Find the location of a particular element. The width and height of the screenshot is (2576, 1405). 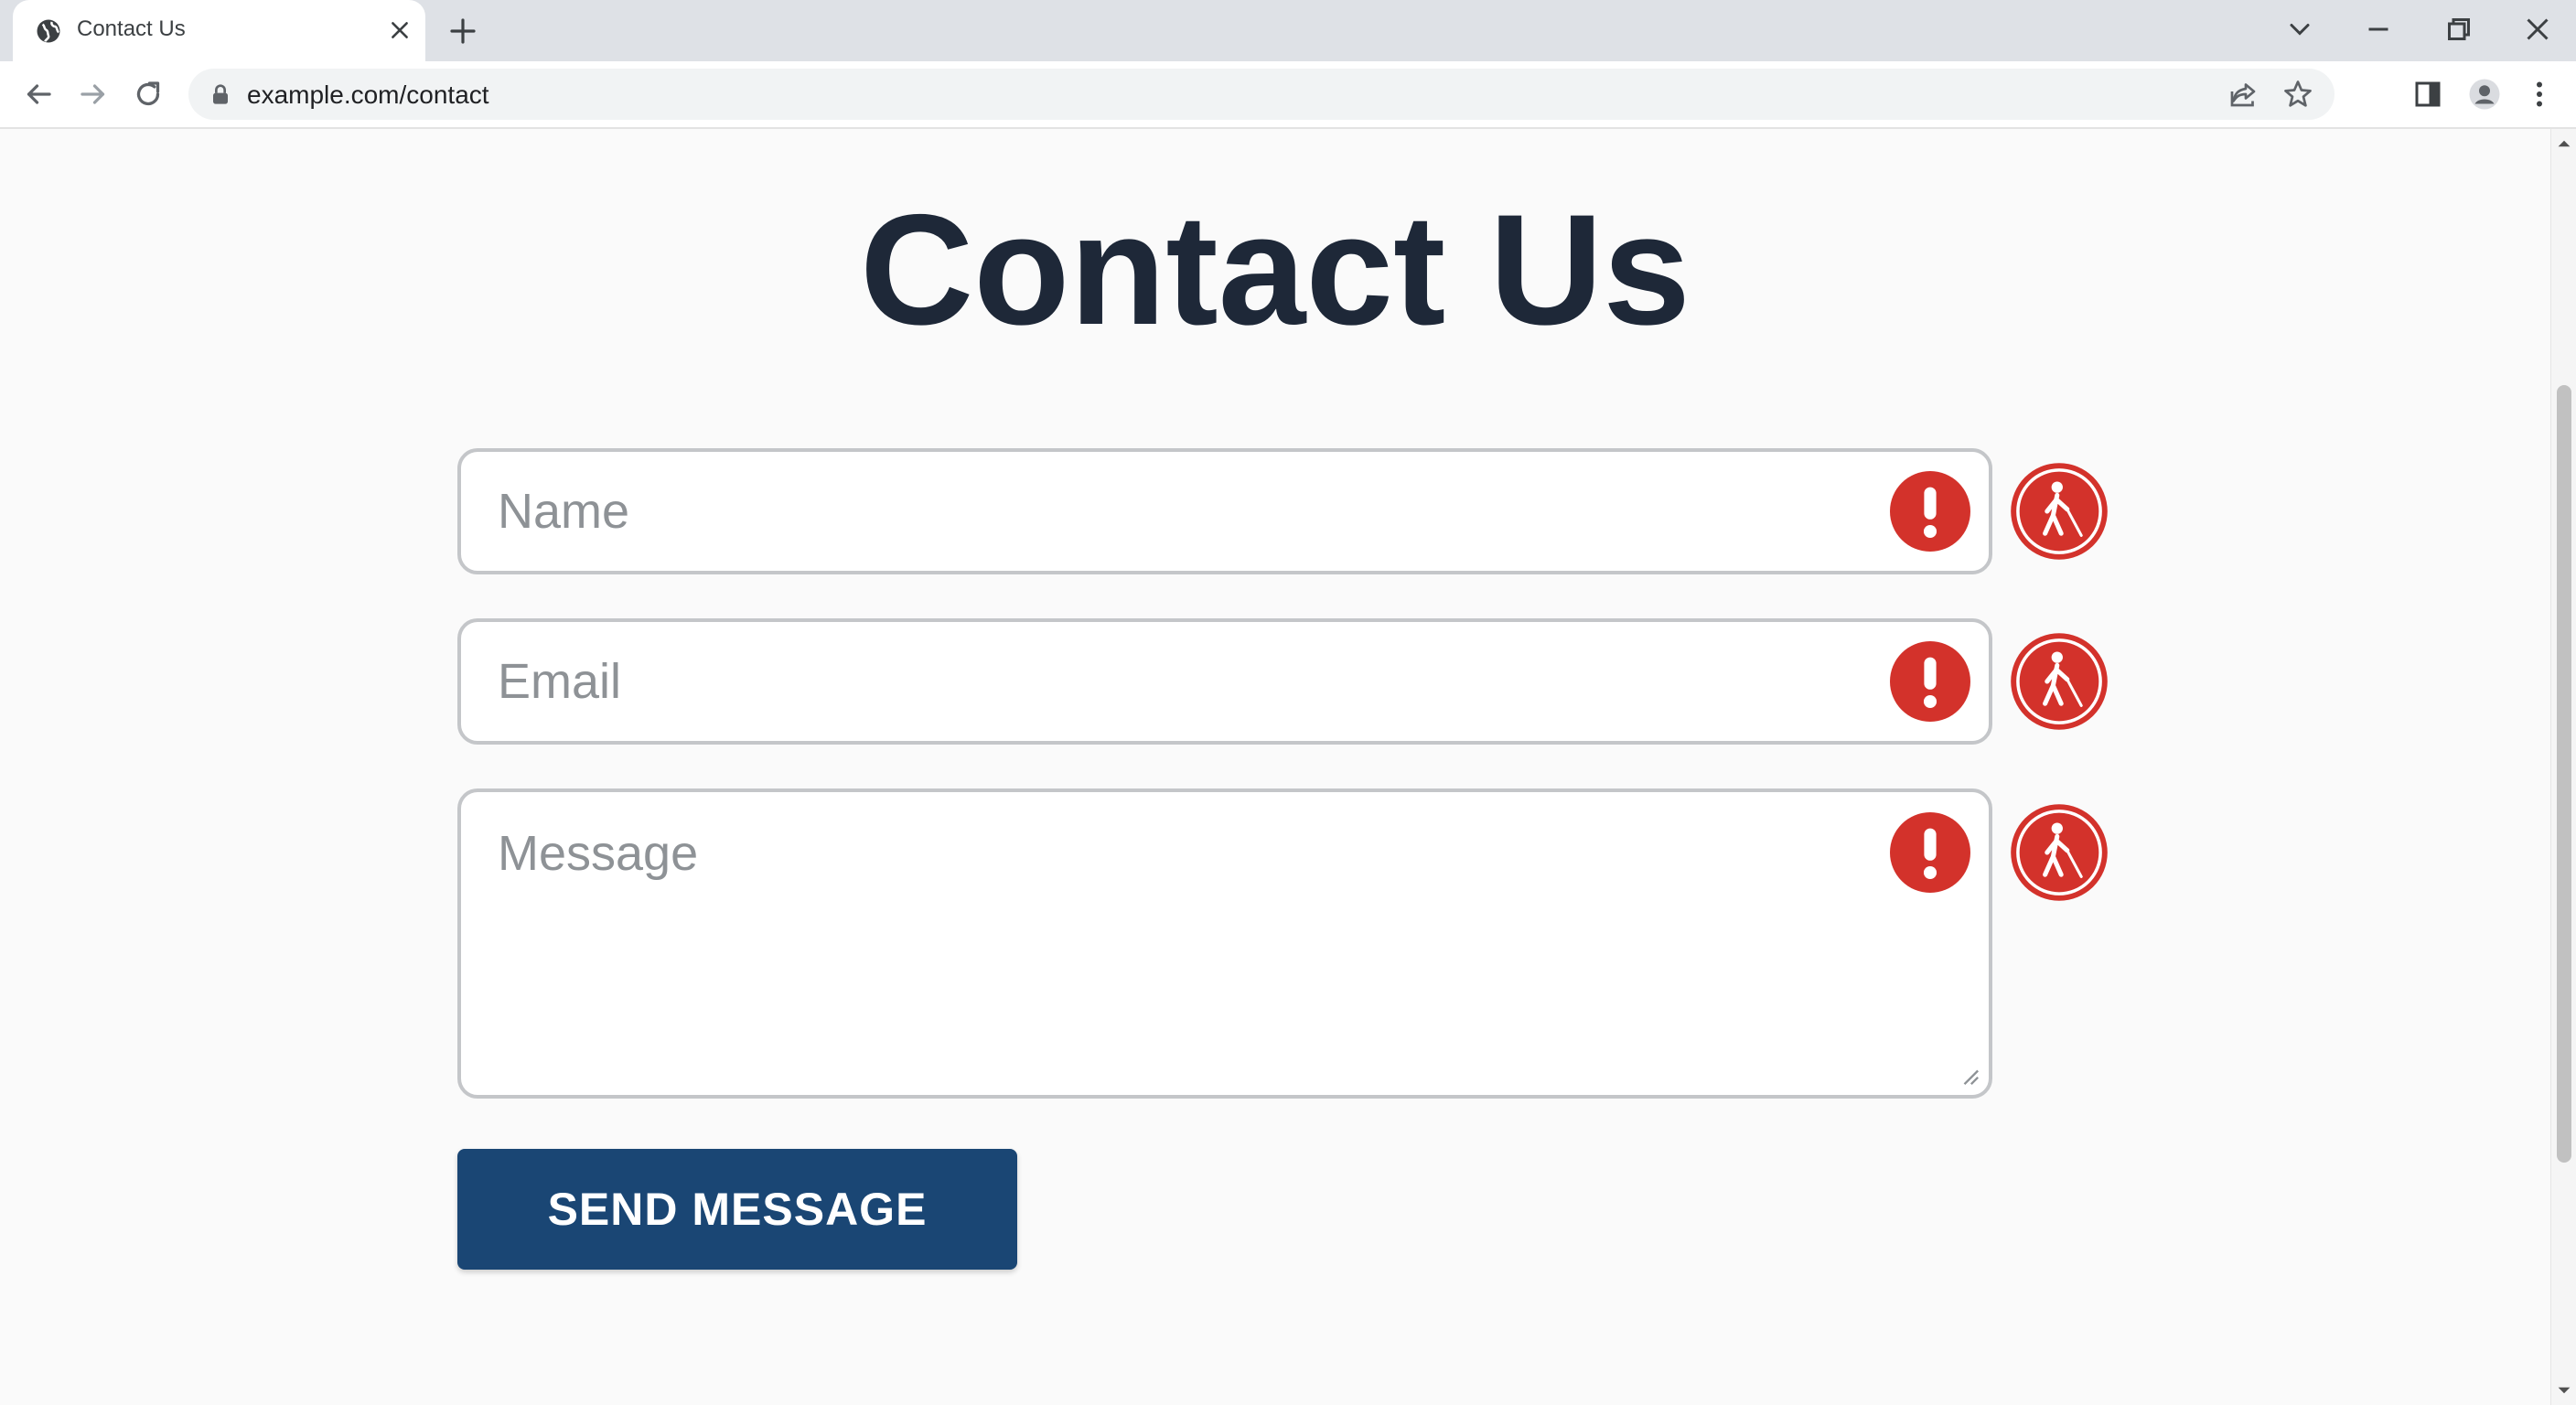

forward-icon is located at coordinates (93, 94).